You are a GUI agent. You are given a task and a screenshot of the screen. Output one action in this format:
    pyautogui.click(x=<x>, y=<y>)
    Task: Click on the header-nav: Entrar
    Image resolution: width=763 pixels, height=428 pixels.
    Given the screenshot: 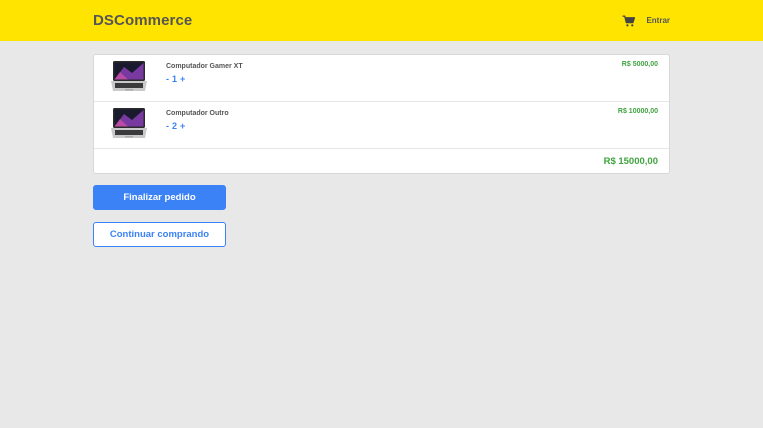 What is the action you would take?
    pyautogui.click(x=646, y=20)
    